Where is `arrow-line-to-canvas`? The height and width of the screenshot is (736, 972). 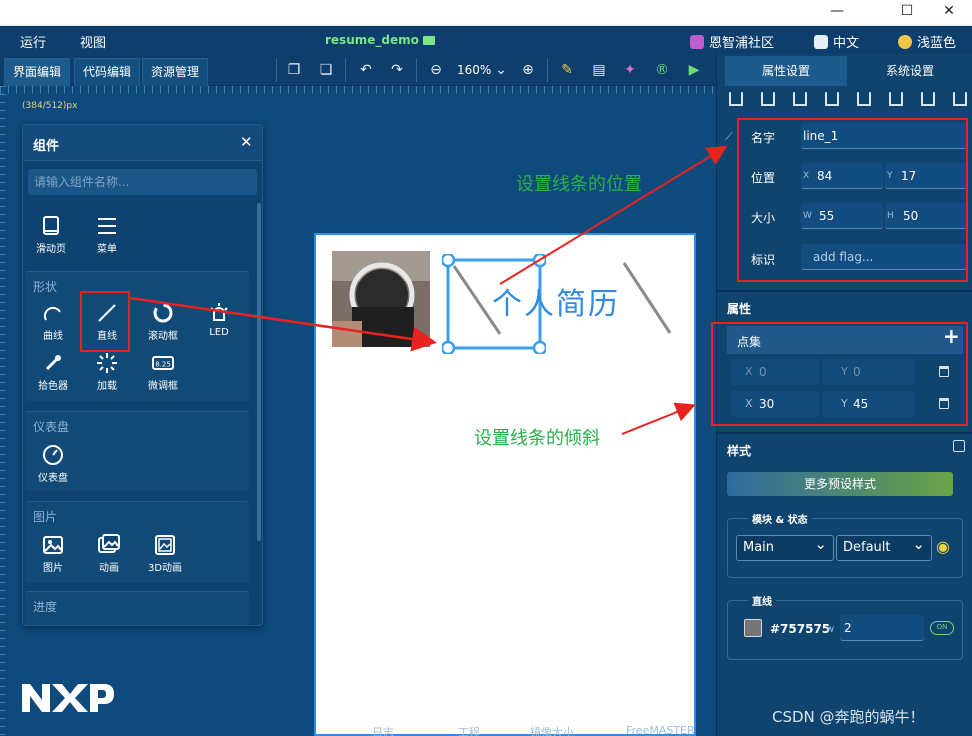
arrow-line-to-canvas is located at coordinates (283, 324).